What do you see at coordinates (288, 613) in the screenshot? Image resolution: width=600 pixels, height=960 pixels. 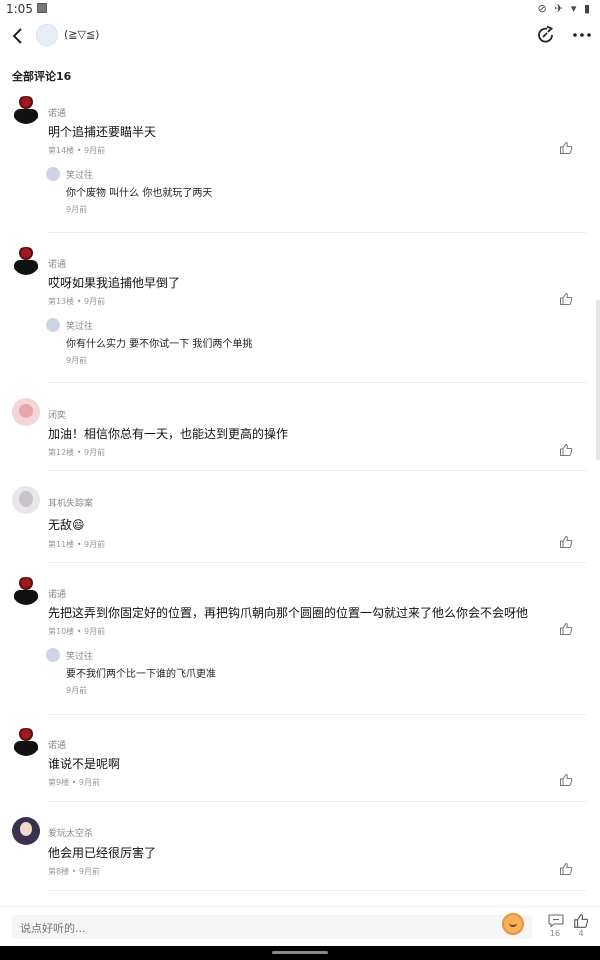 I see `comment-text: 先把这弄到你固定好的位置，再把钩爪朝向那个圆圈的位置一勾就过来了他么你会不会呀他` at bounding box center [288, 613].